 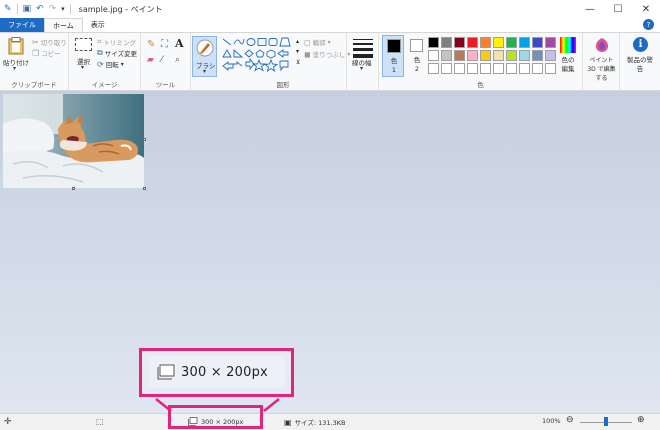 I want to click on shapes-gallery, so click(x=258, y=55).